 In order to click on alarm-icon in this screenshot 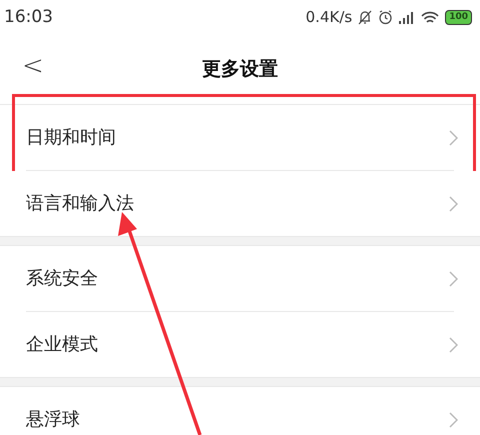, I will do `click(386, 17)`.